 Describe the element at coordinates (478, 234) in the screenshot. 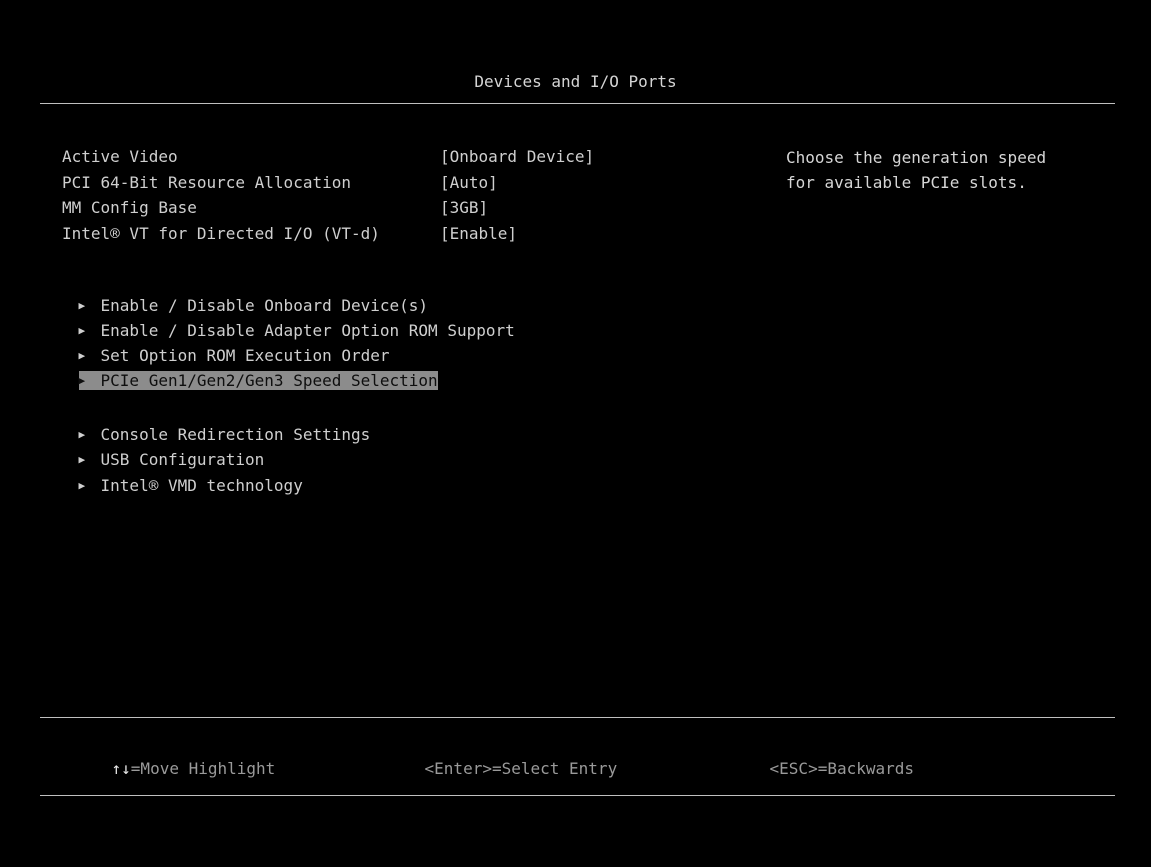

I see `setting-vtd-value: [Enable]` at that location.